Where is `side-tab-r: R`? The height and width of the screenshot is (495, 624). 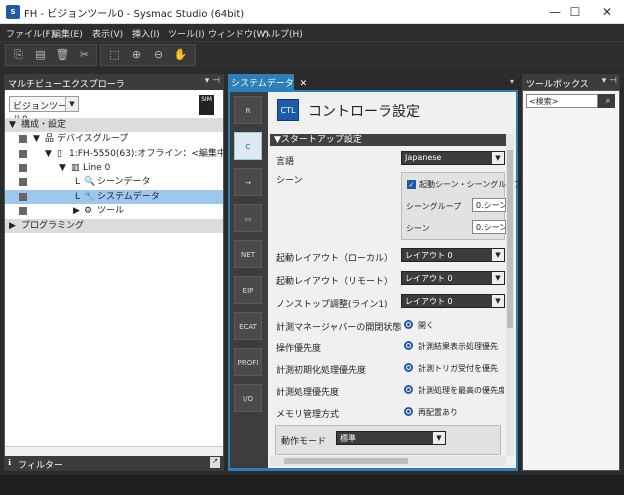 side-tab-r: R is located at coordinates (248, 110).